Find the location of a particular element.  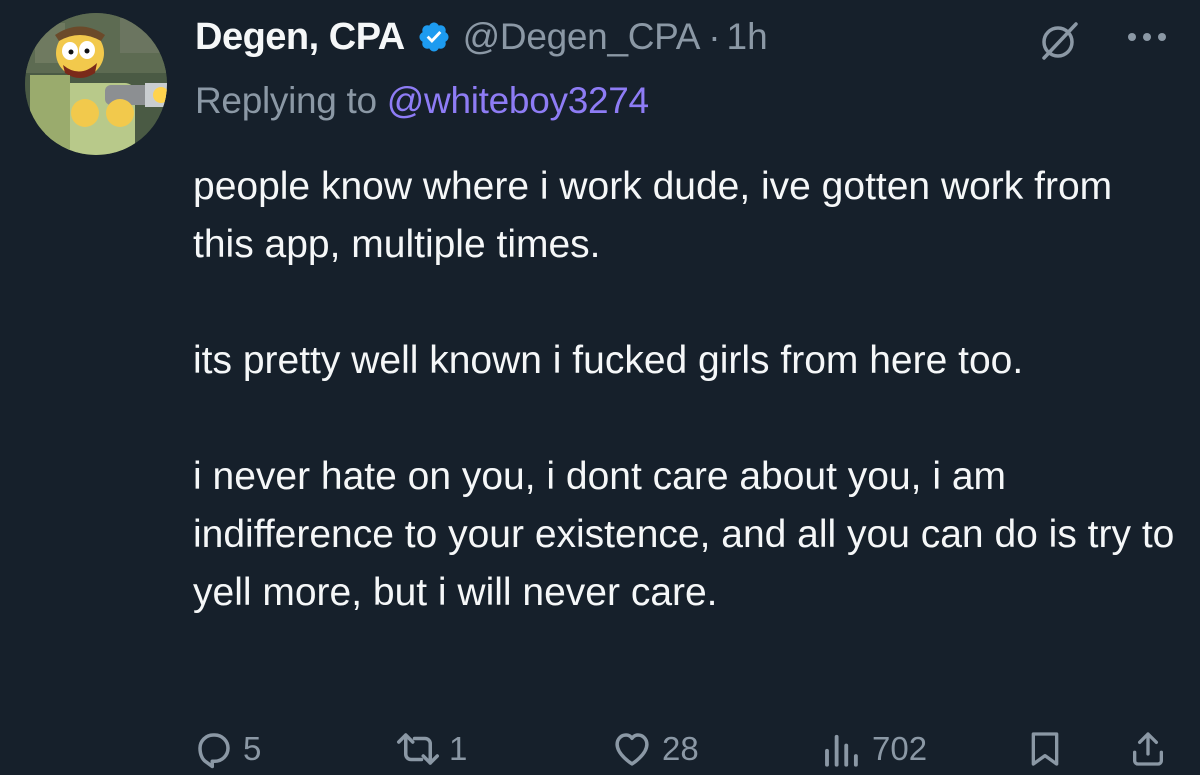

action-bar: 5 1 28 702 is located at coordinates (600, 750).